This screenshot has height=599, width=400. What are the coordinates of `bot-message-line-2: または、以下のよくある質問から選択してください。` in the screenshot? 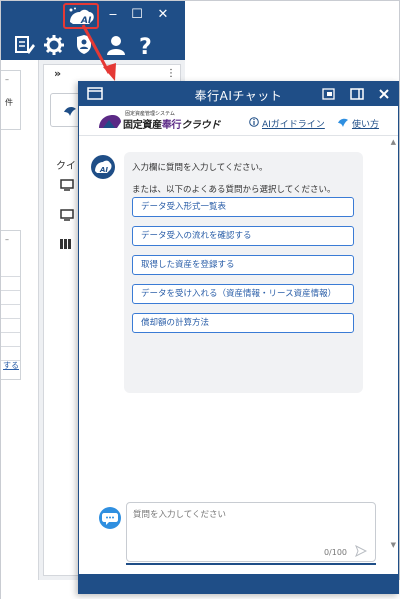 It's located at (234, 190).